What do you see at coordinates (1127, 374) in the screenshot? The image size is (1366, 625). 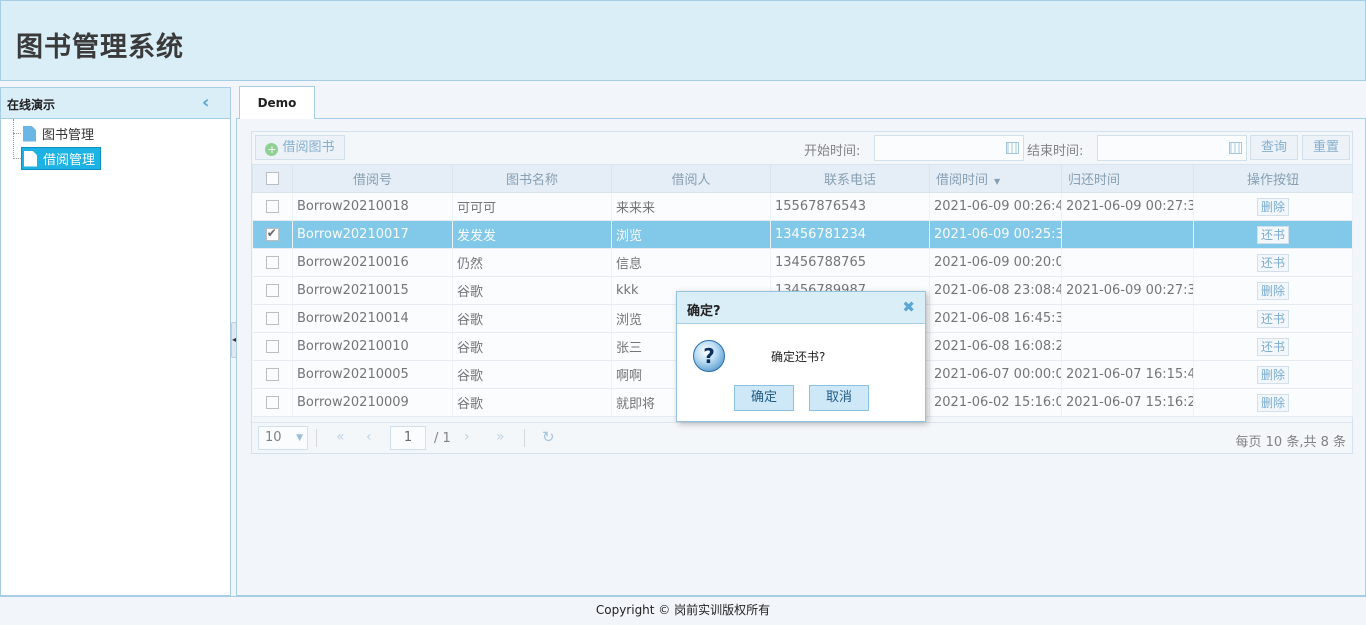 I see `cell-return-time: 2021-06-07 16:15:40` at bounding box center [1127, 374].